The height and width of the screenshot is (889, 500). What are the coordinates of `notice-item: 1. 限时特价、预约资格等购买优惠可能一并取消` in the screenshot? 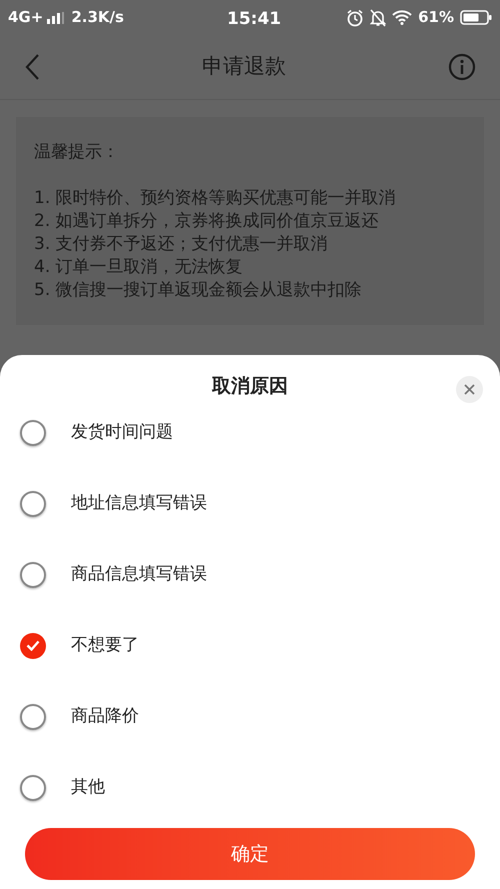 It's located at (215, 198).